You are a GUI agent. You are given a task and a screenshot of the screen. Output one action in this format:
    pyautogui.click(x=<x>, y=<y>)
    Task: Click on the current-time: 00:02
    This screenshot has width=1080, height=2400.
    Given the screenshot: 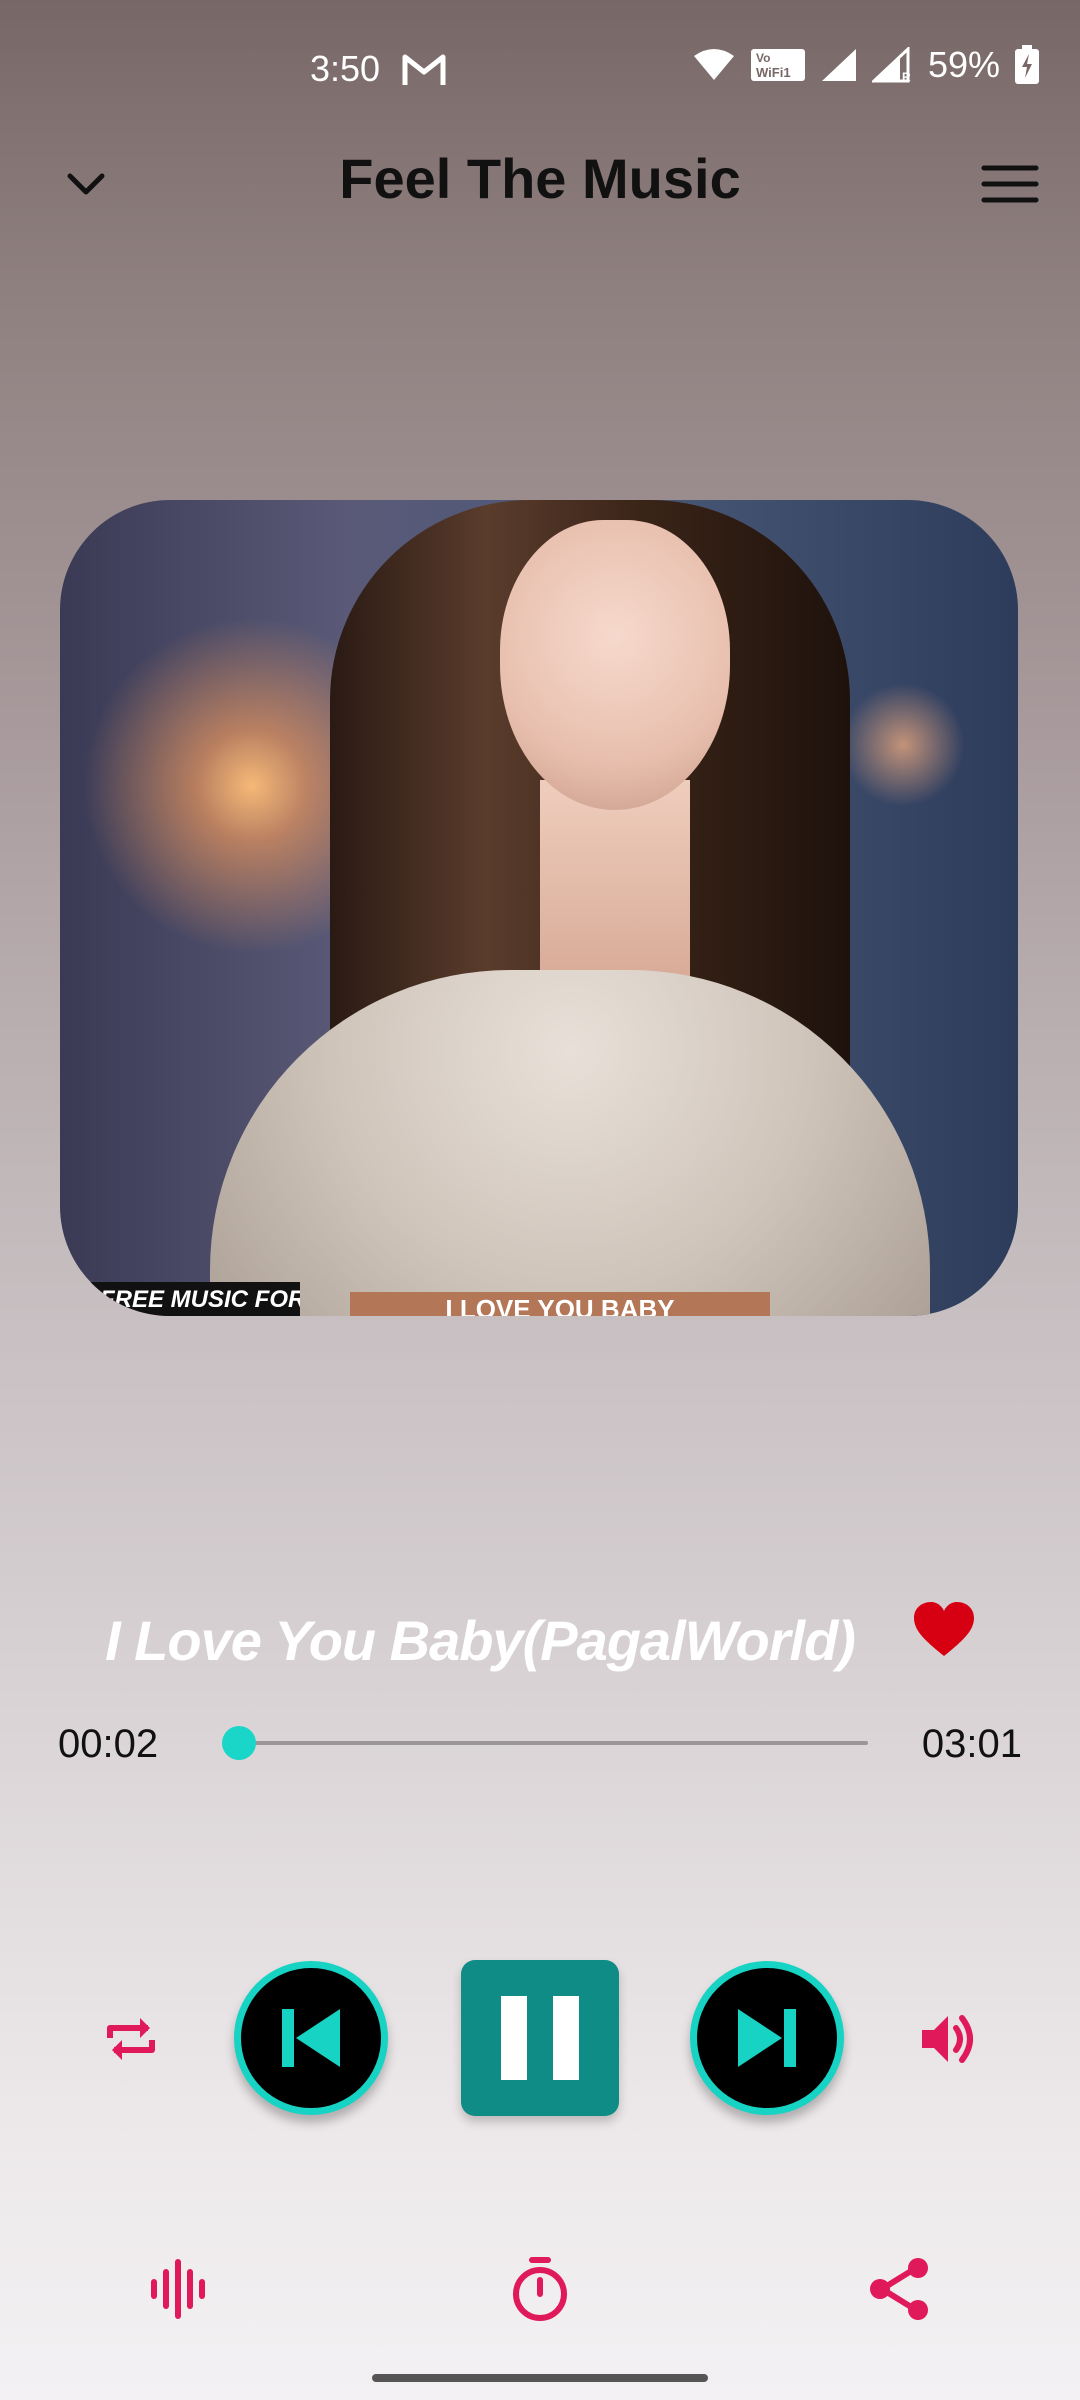 What is the action you would take?
    pyautogui.click(x=108, y=1744)
    